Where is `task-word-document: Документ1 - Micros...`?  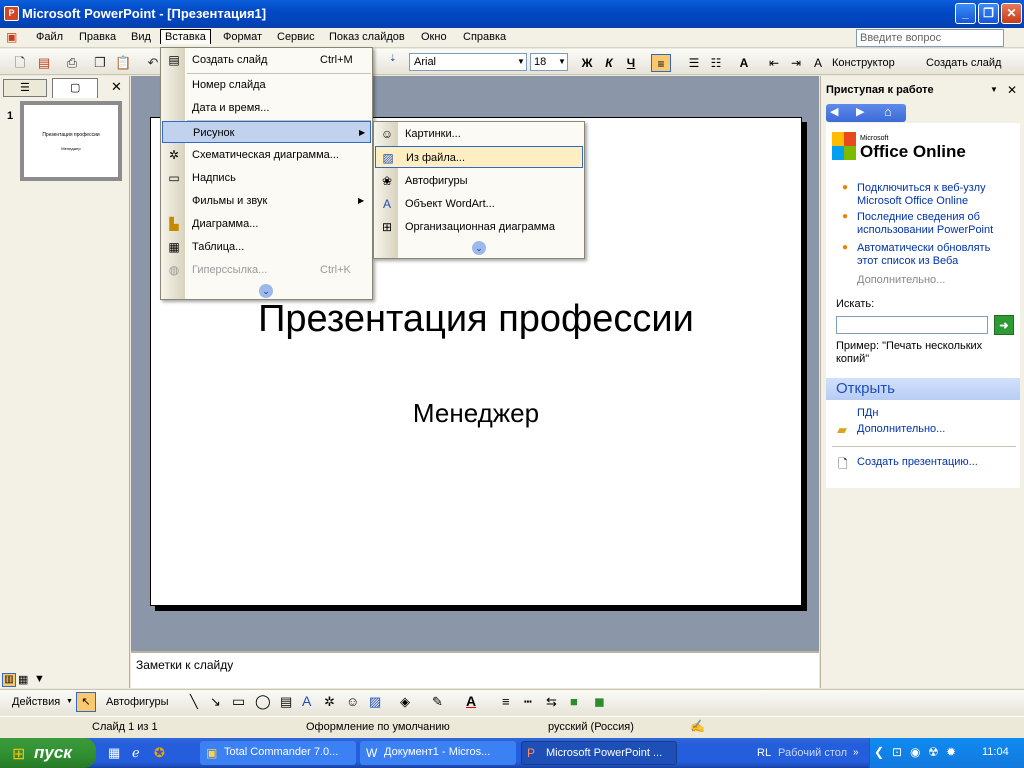 task-word-document: Документ1 - Micros... is located at coordinates (438, 753).